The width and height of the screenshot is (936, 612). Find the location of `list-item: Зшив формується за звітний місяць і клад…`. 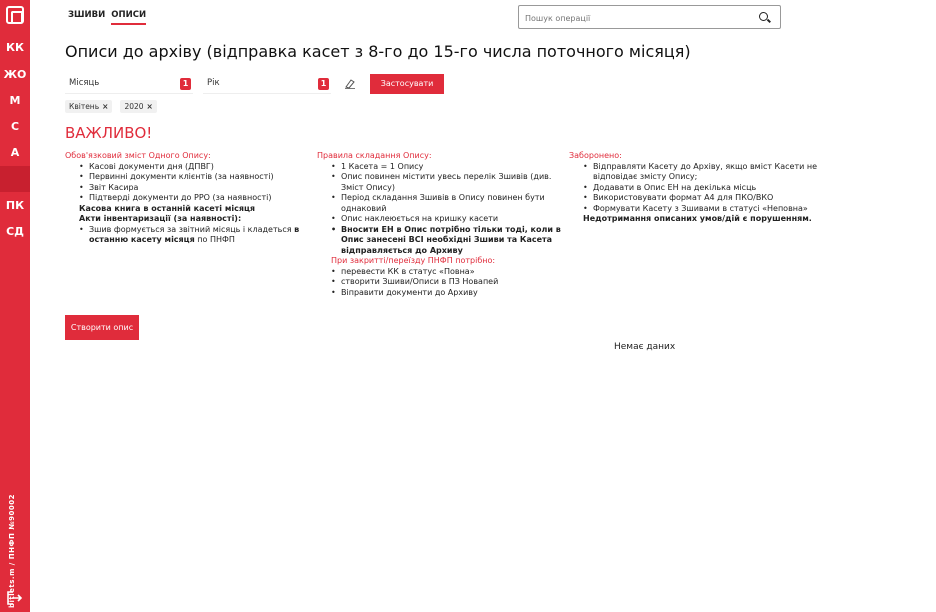

list-item: Зшив формується за звітний місяць і клад… is located at coordinates (190, 235).